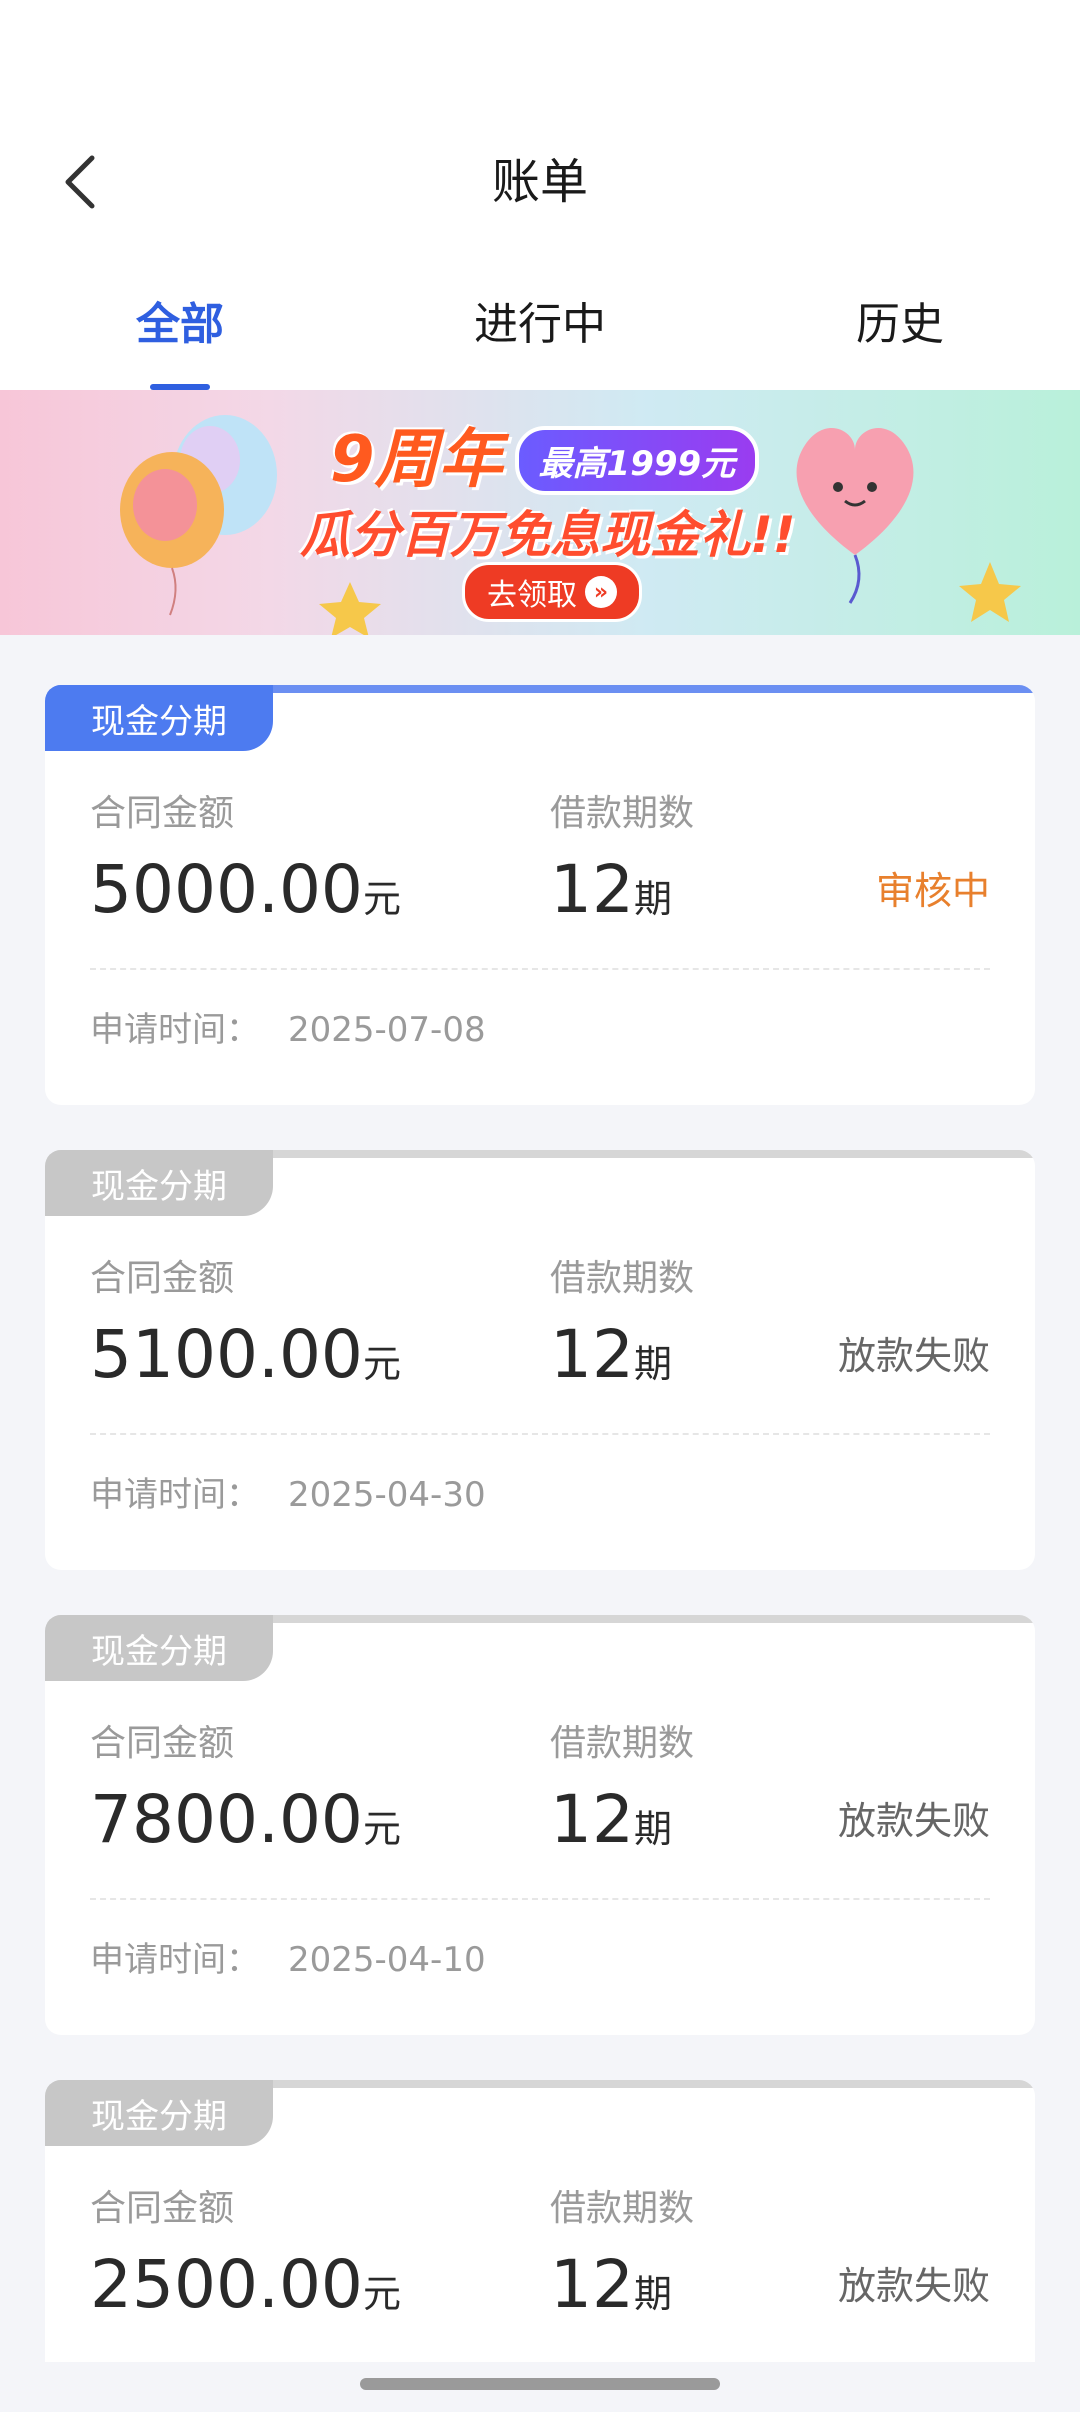 This screenshot has height=2412, width=1080. Describe the element at coordinates (540, 55) in the screenshot. I see `status-bar` at that location.